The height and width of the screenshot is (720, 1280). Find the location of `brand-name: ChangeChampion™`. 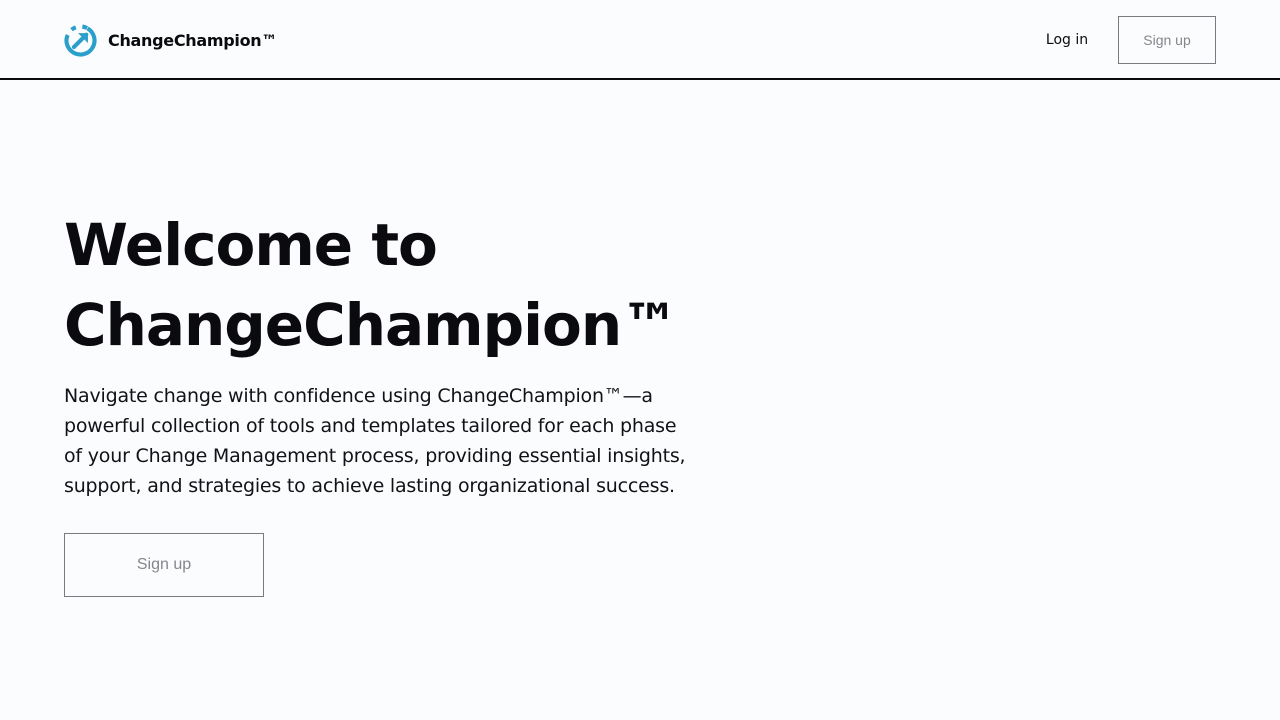

brand-name: ChangeChampion™ is located at coordinates (193, 40).